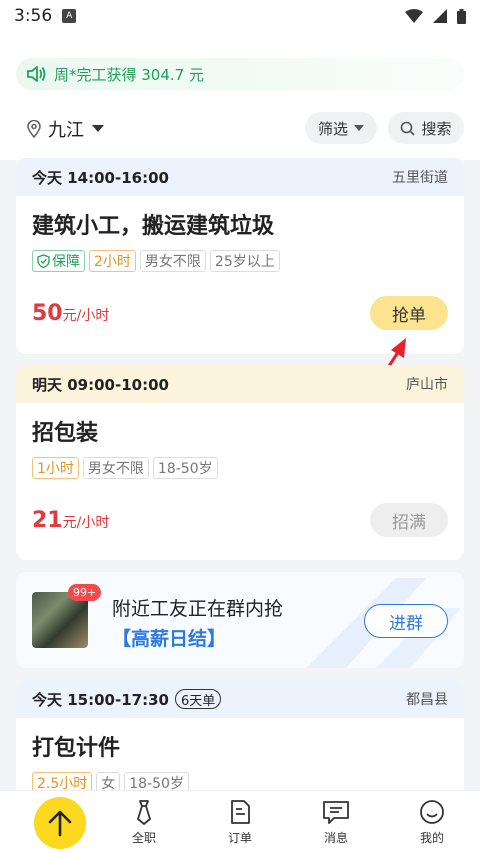 The height and width of the screenshot is (853, 480). Describe the element at coordinates (65, 433) in the screenshot. I see `job-title: 招包装` at that location.